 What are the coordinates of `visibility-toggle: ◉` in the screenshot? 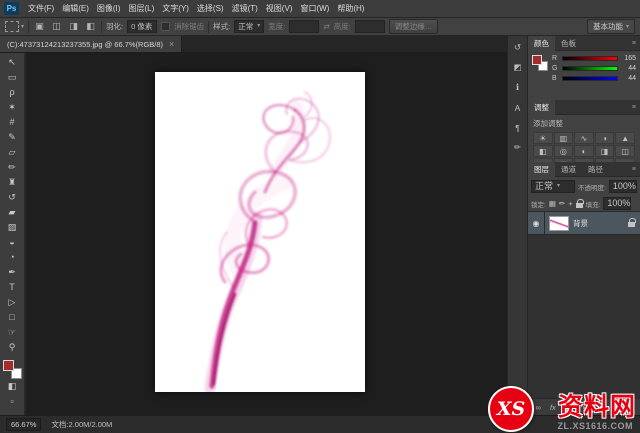 It's located at (536, 223).